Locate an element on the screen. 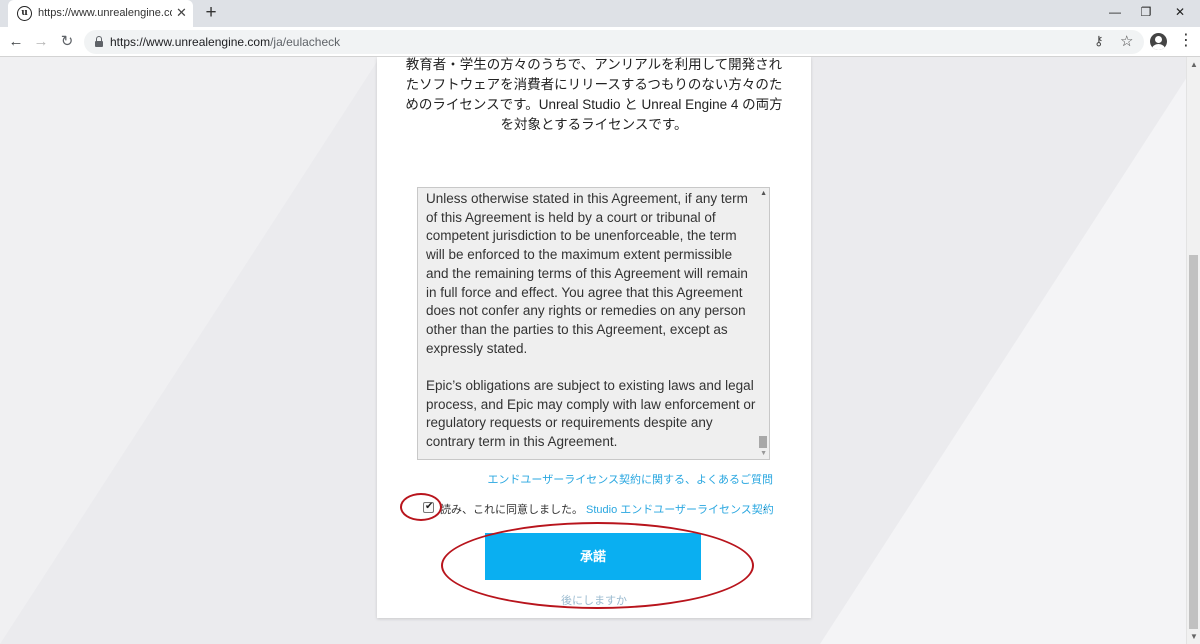 The width and height of the screenshot is (1200, 644). agree-period: . is located at coordinates (765, 507).